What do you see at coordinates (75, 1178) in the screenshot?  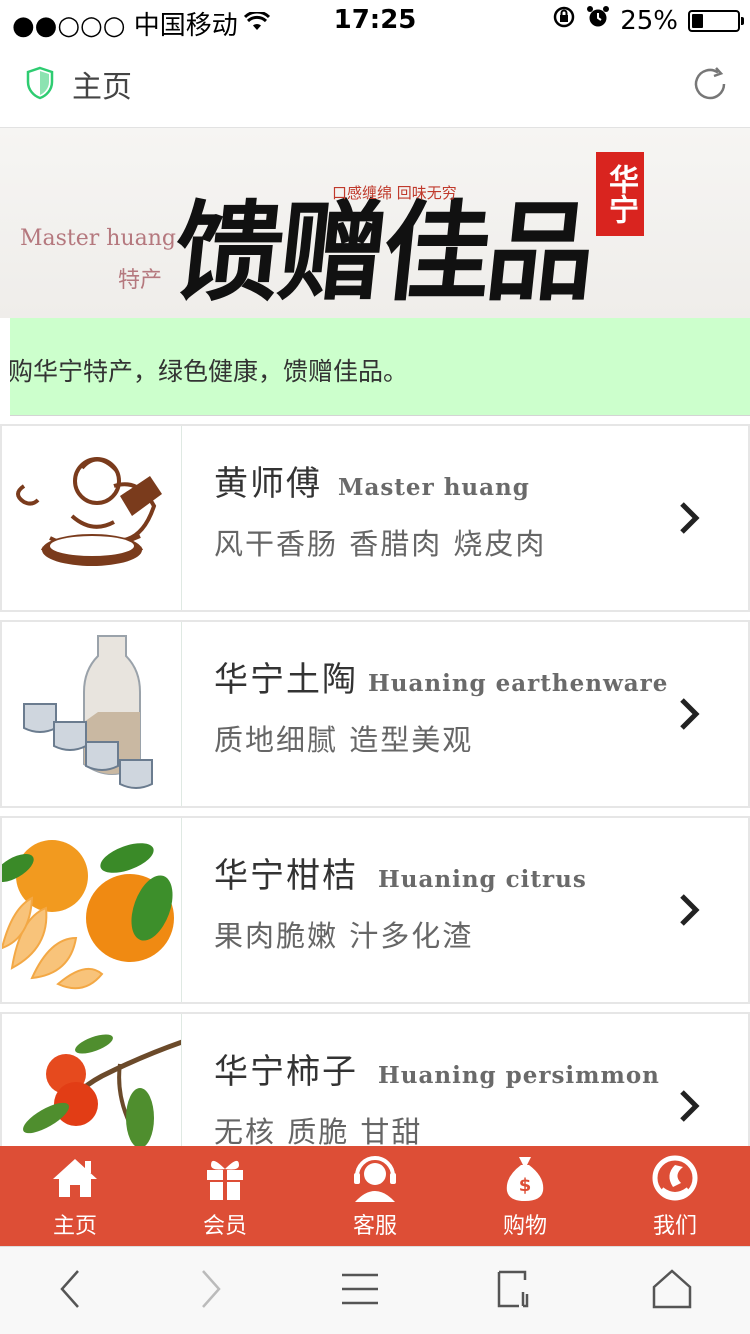 I see `home-icon` at bounding box center [75, 1178].